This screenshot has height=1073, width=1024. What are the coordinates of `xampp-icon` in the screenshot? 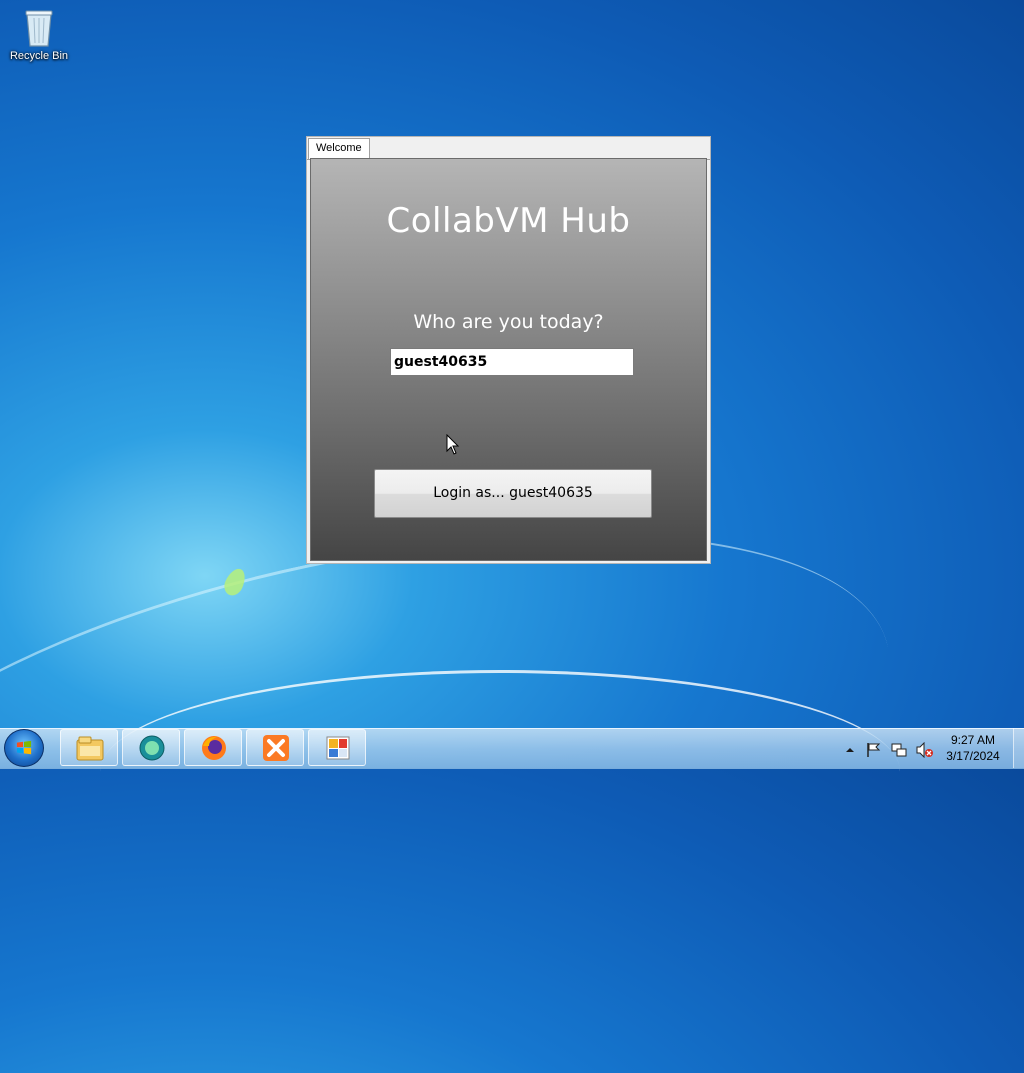 It's located at (276, 748).